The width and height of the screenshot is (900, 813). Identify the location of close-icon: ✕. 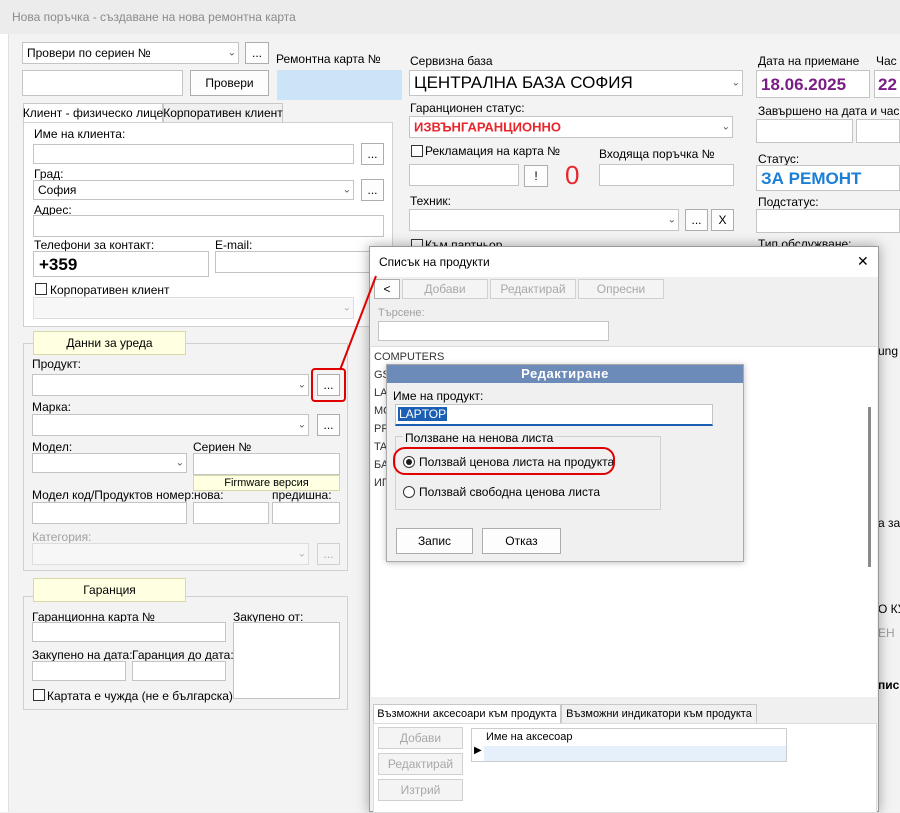
(863, 261).